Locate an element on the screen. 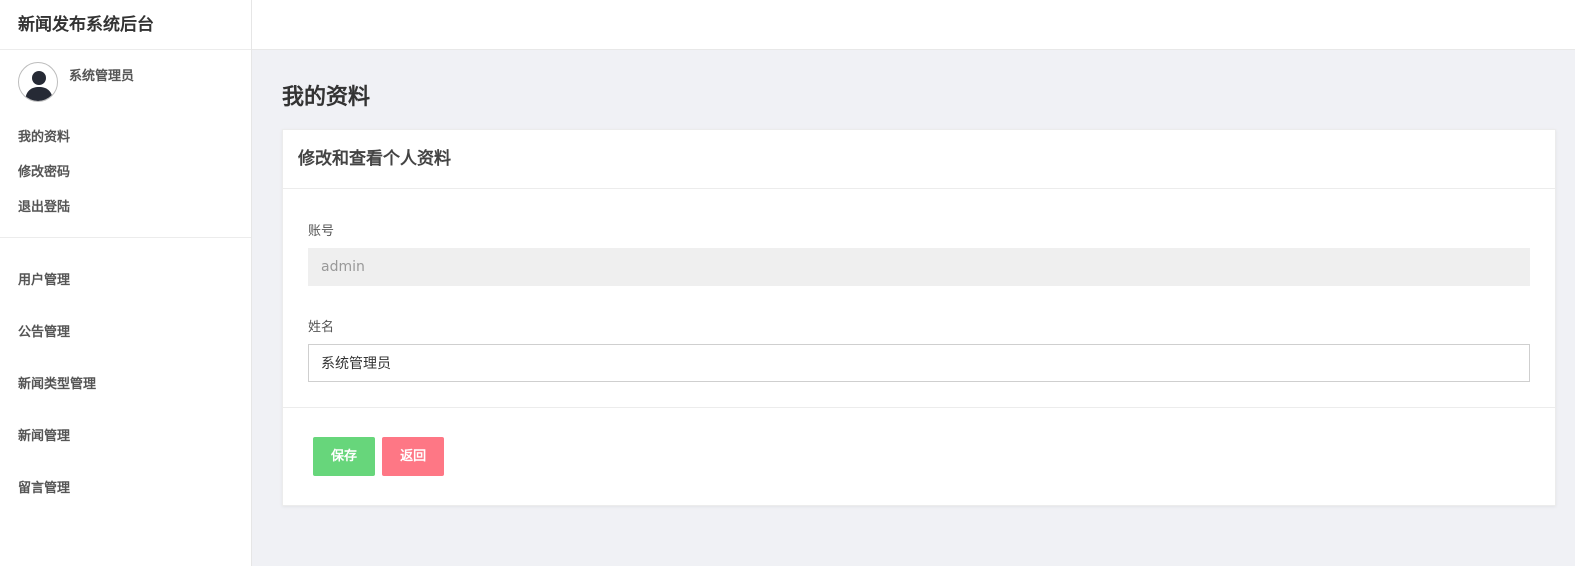  form-actions: 保存 返回 is located at coordinates (919, 456).